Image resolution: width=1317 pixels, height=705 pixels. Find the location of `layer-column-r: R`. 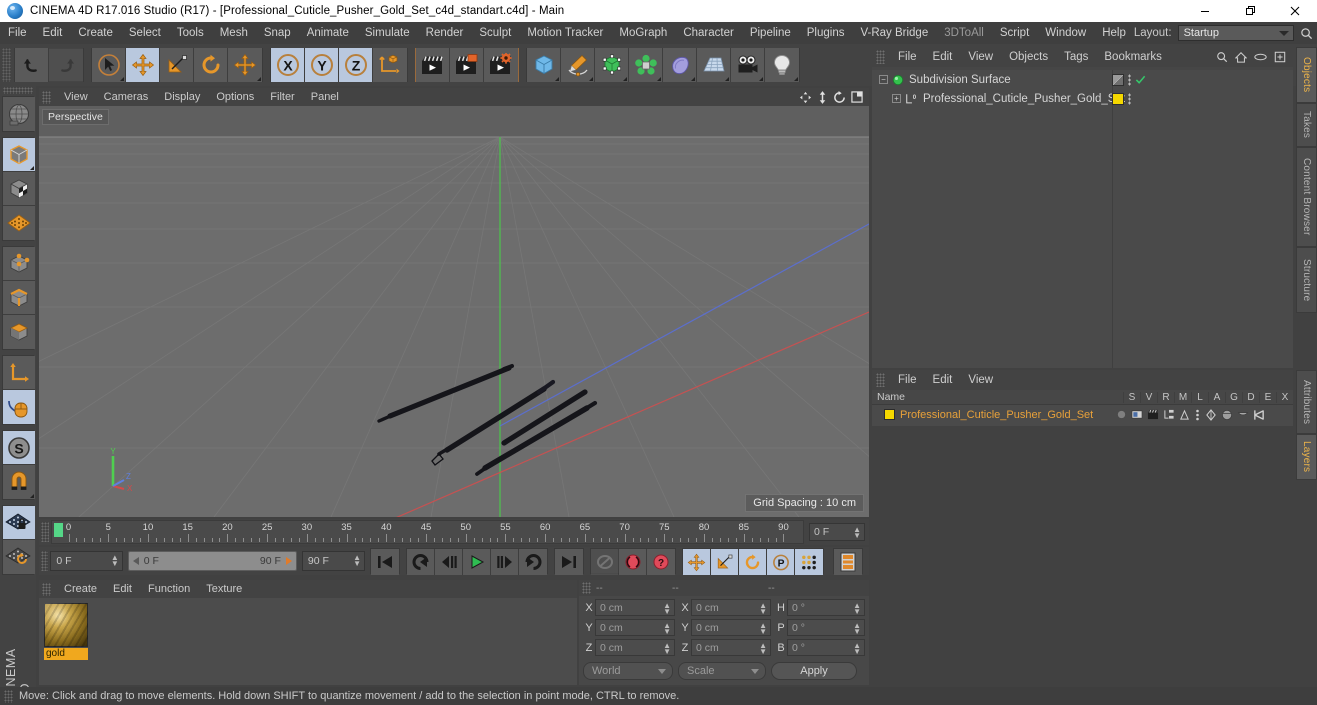

layer-column-r: R is located at coordinates (1165, 397).